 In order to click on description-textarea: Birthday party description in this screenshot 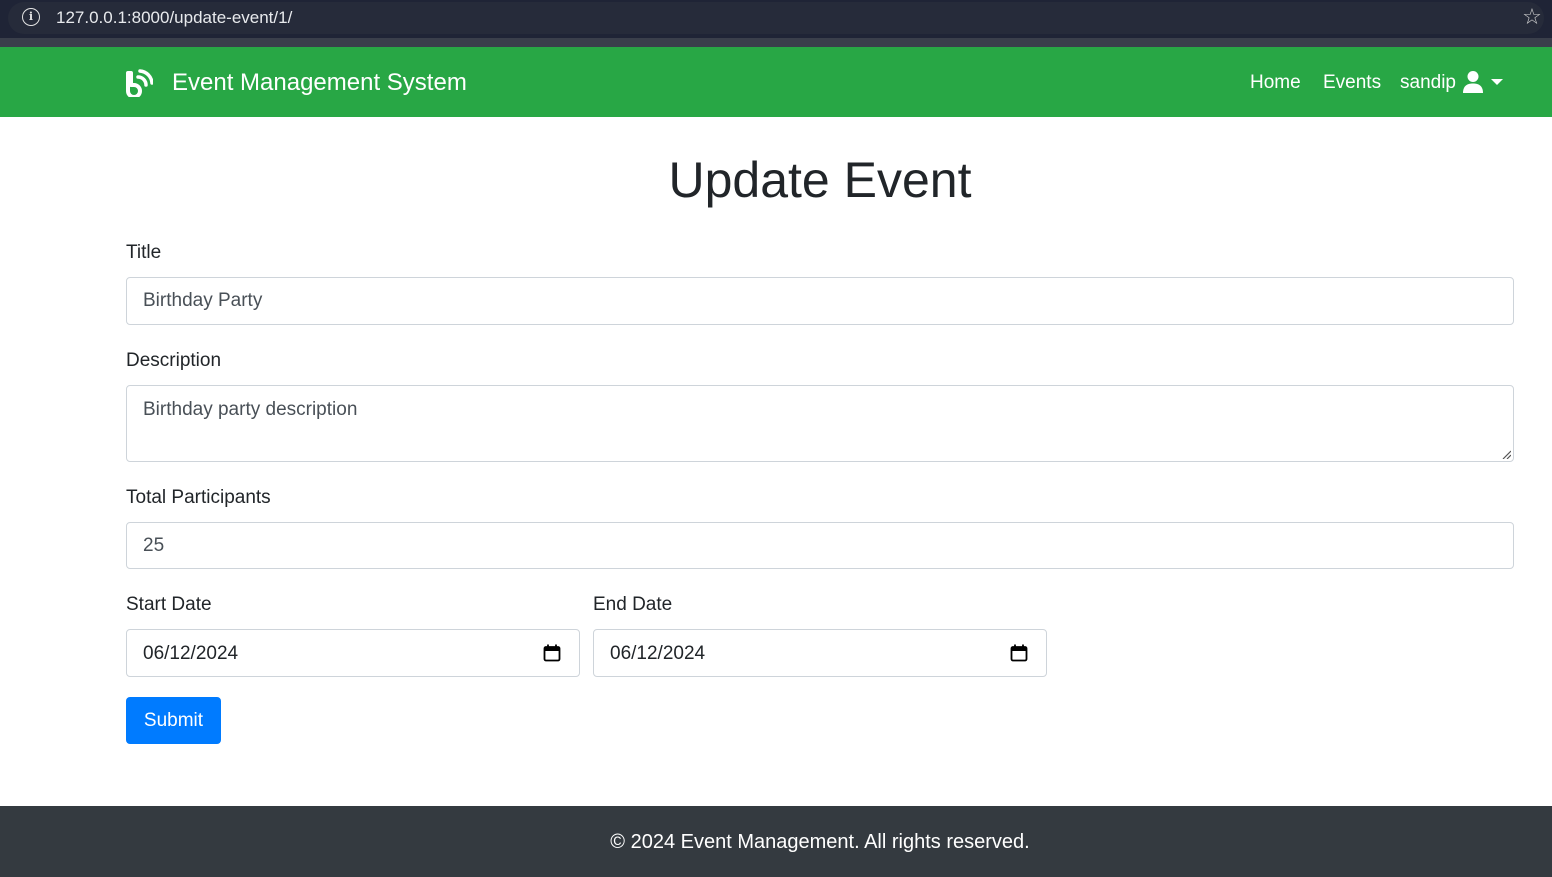, I will do `click(820, 423)`.